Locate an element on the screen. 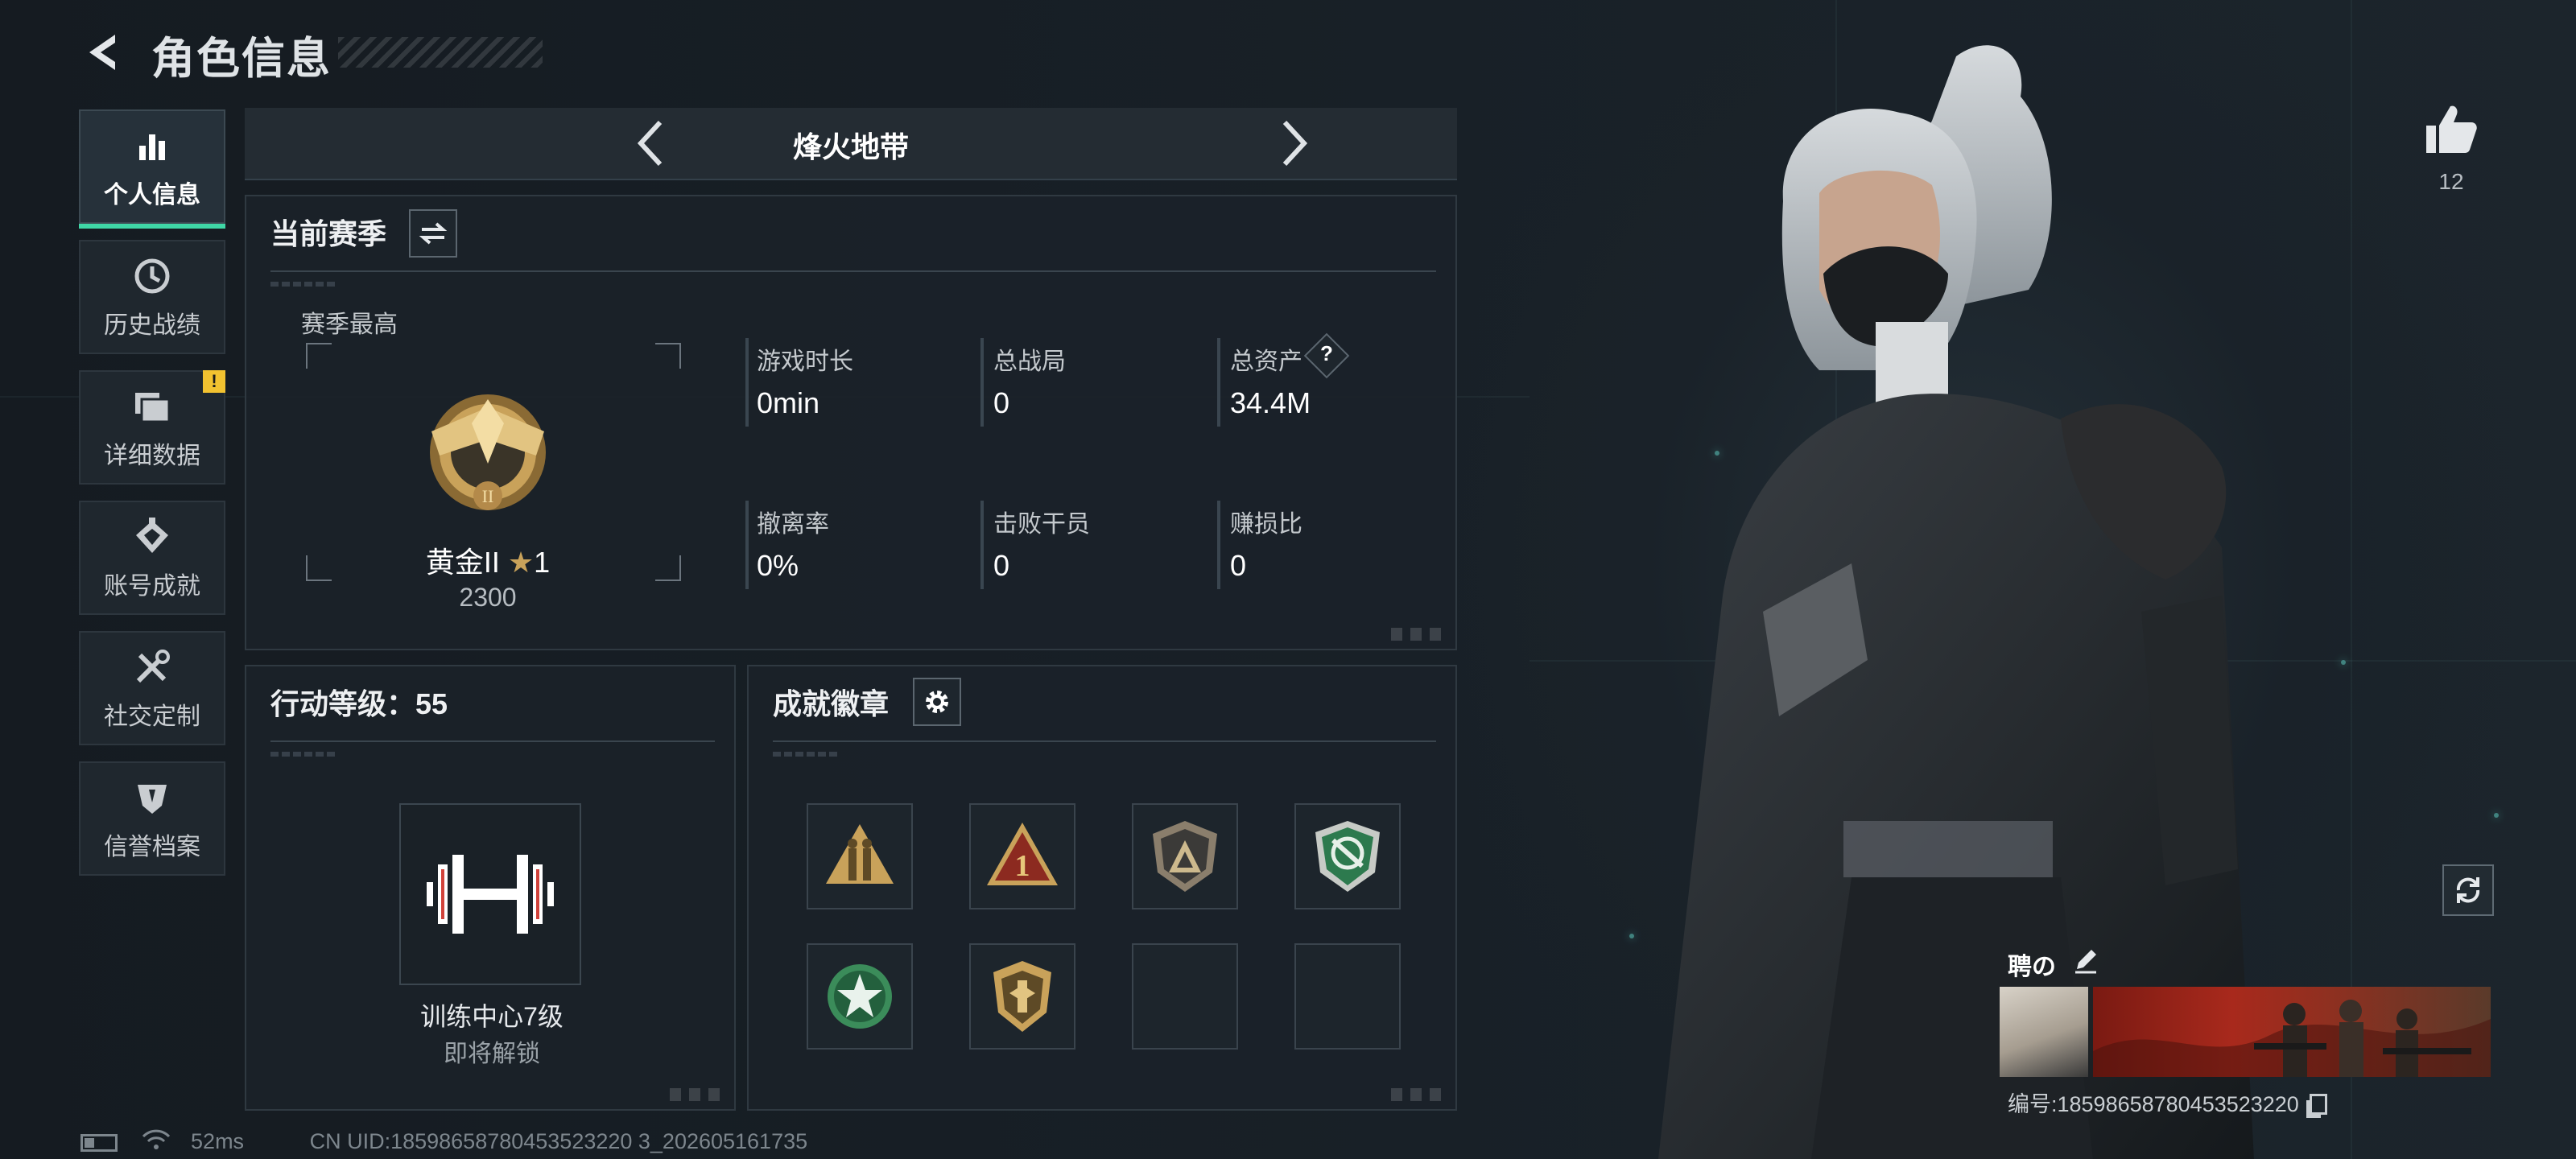 Image resolution: width=2576 pixels, height=1159 pixels. action-level-panel: 行动等级：55 训练中心7级 即将解锁 is located at coordinates (490, 888).